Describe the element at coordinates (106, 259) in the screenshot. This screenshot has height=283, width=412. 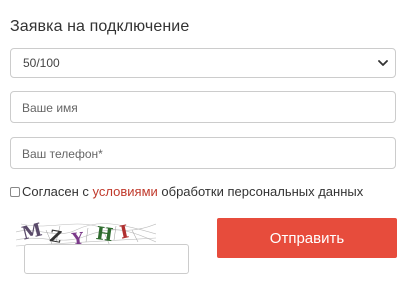
I see `captcha-input` at that location.